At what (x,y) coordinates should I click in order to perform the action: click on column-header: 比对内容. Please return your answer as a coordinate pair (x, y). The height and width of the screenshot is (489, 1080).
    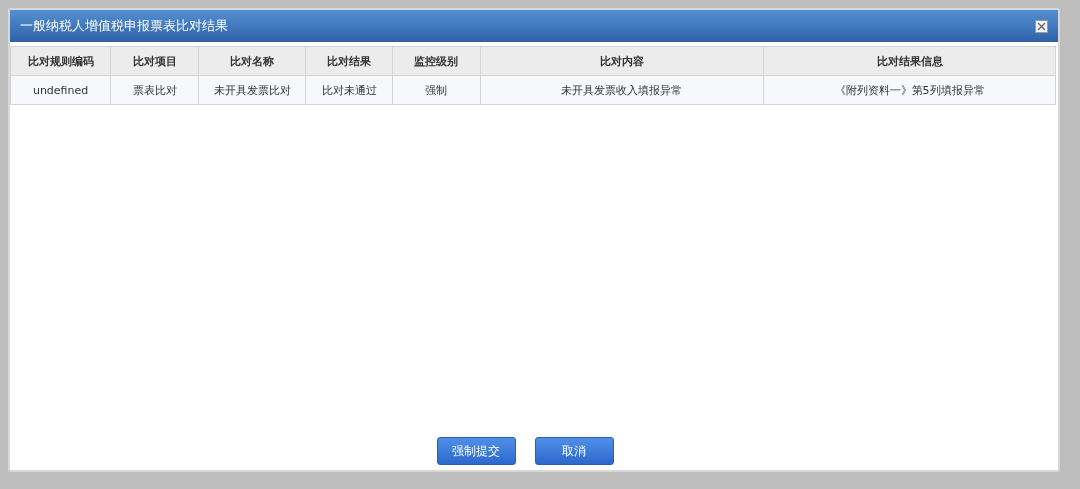
    Looking at the image, I should click on (622, 61).